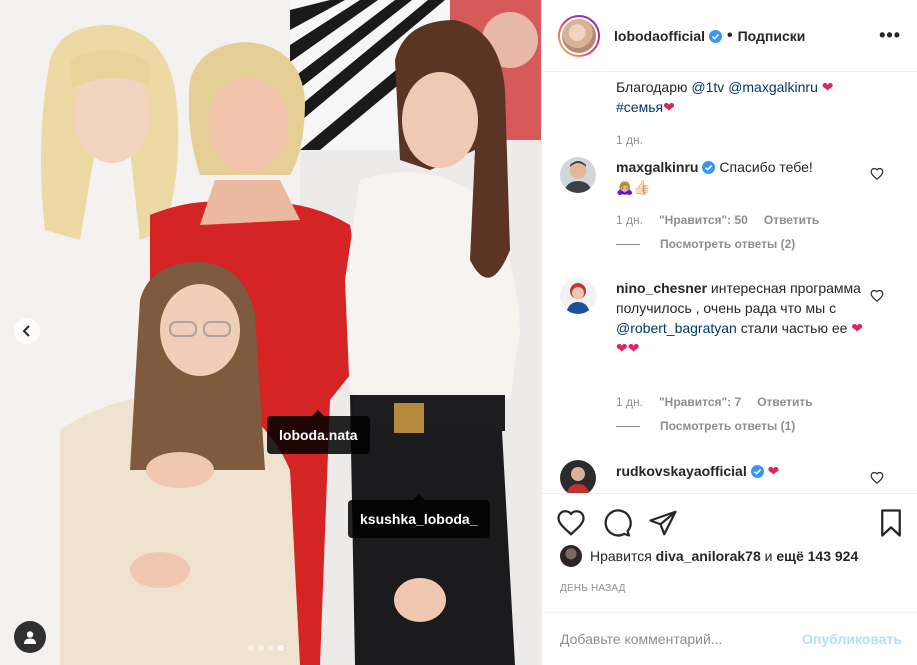 This screenshot has height=665, width=917. I want to click on comment-body: Спасибо тебе!, so click(766, 167).